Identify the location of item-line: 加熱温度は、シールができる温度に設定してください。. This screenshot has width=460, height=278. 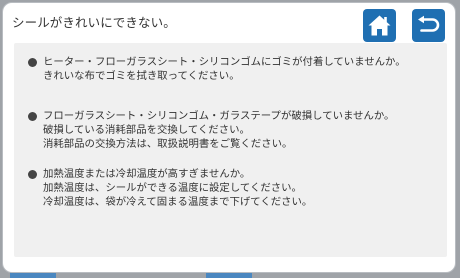
(172, 188).